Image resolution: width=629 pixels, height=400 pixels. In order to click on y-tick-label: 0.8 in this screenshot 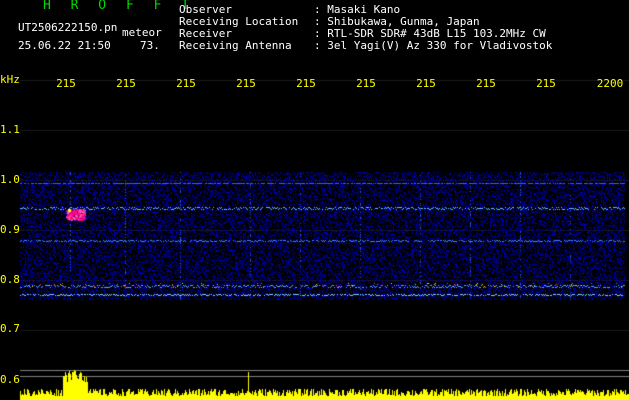, I will do `click(10, 279)`.